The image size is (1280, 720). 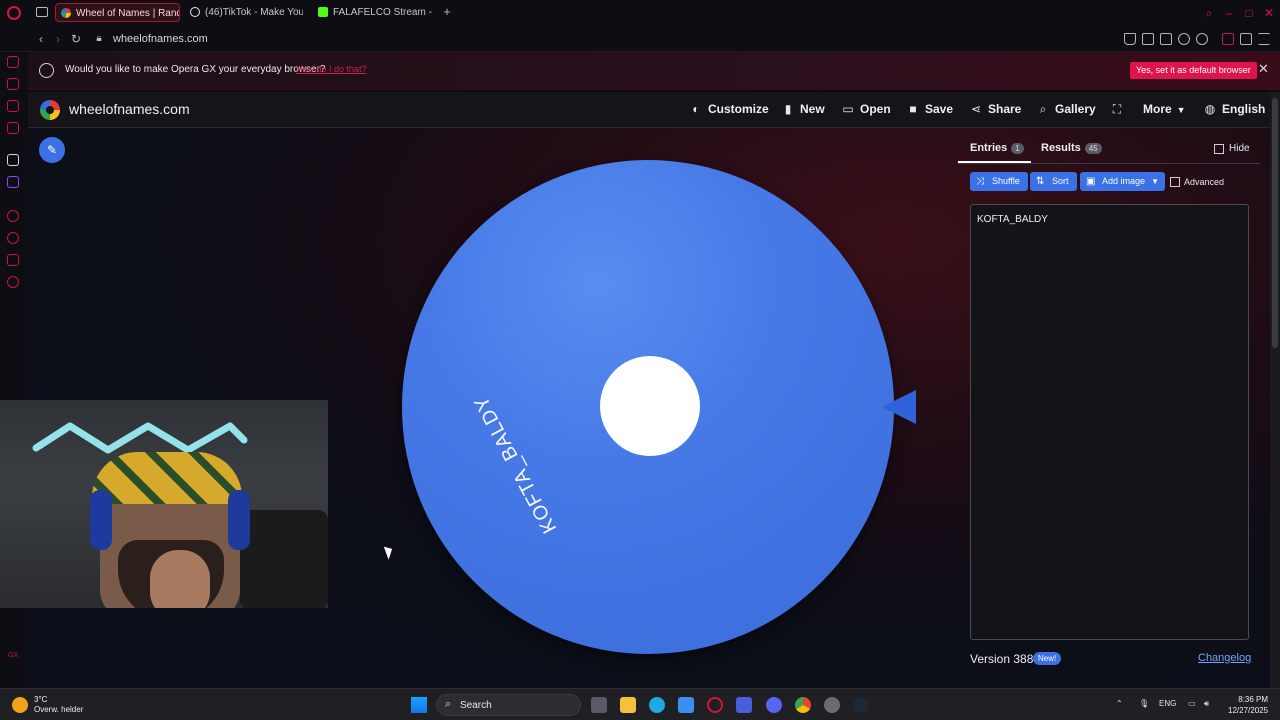 What do you see at coordinates (657, 705) in the screenshot?
I see `edge-icon` at bounding box center [657, 705].